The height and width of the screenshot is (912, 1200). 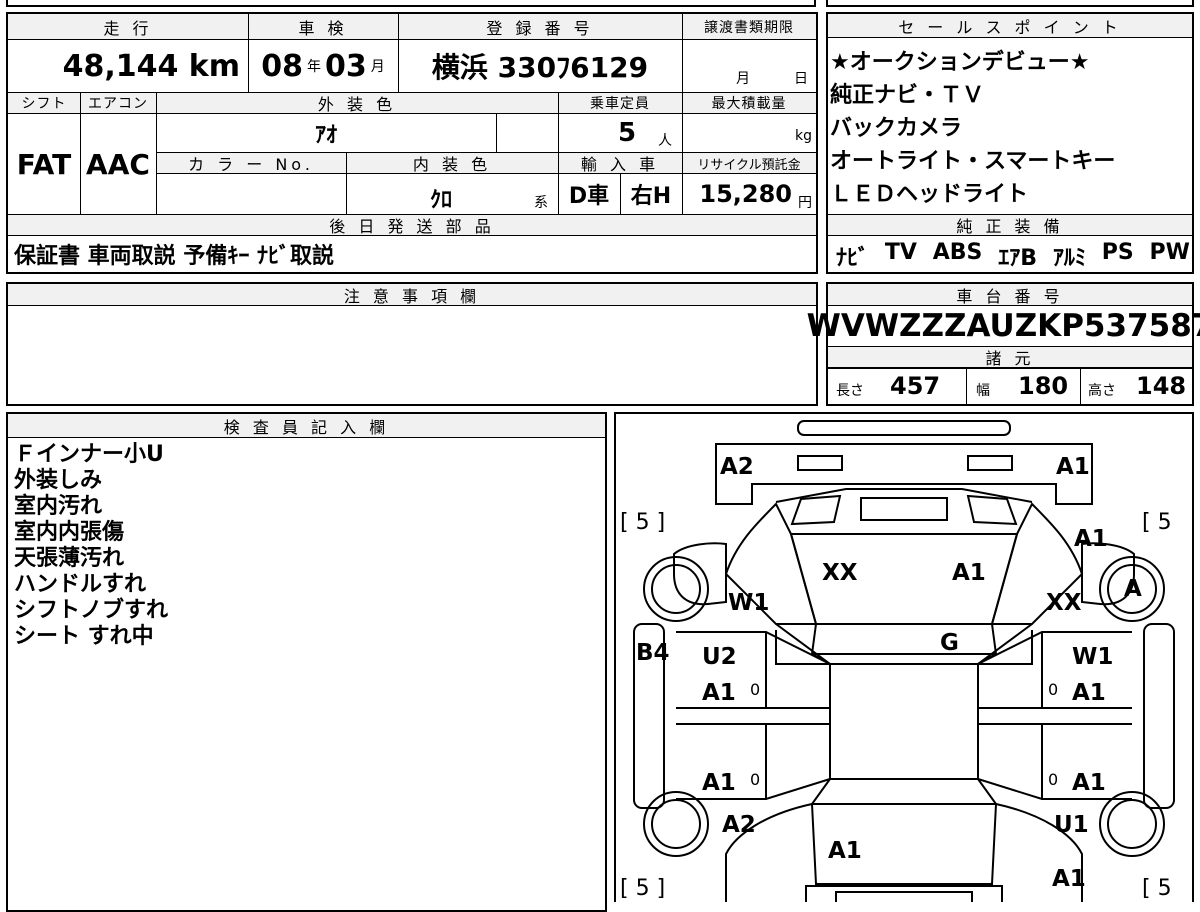 What do you see at coordinates (1133, 589) in the screenshot?
I see `mark-right-wheel: A` at bounding box center [1133, 589].